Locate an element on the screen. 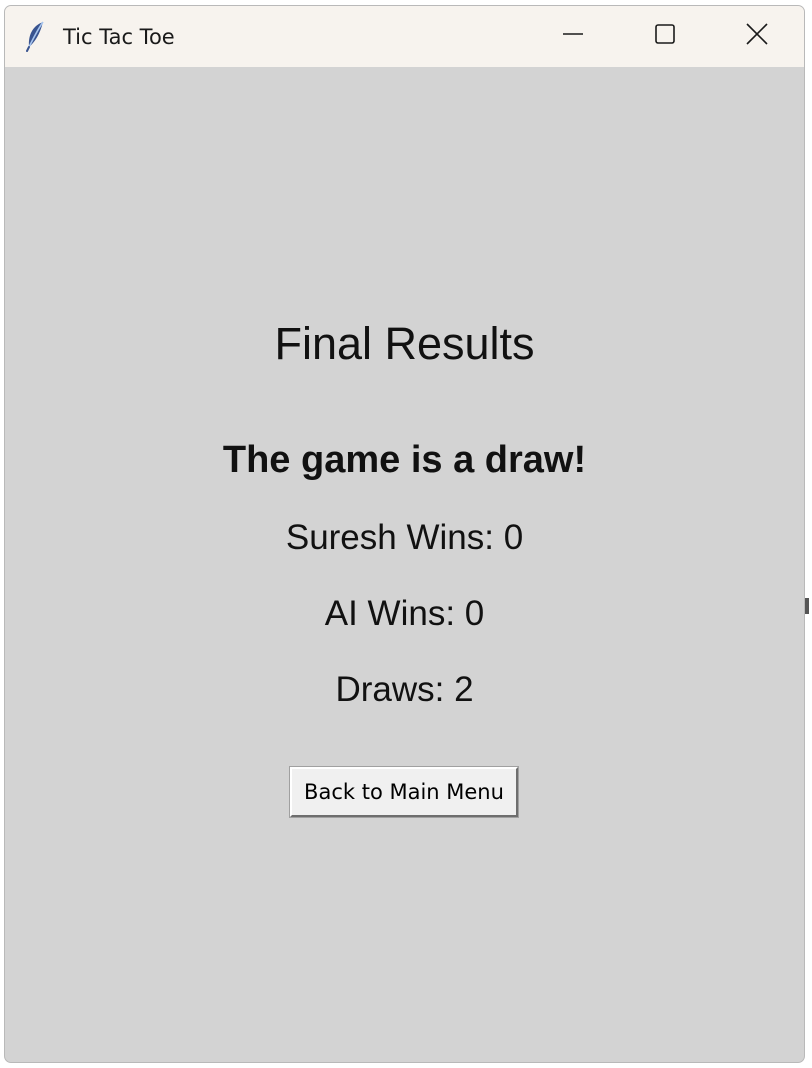  result-message: The game is a draw! is located at coordinates (404, 460).